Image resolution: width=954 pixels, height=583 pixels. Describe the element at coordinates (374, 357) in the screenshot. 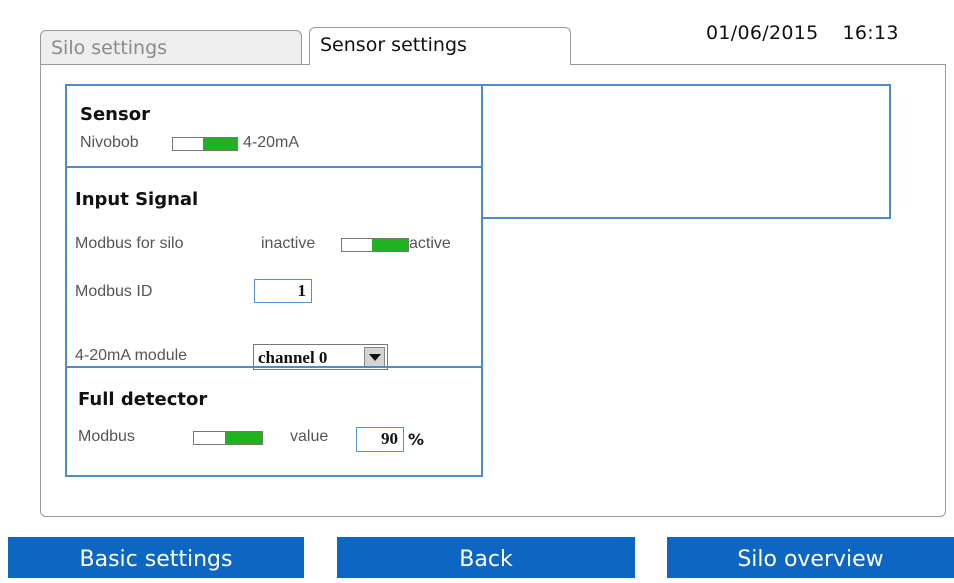

I see `chevron-down-icon` at that location.